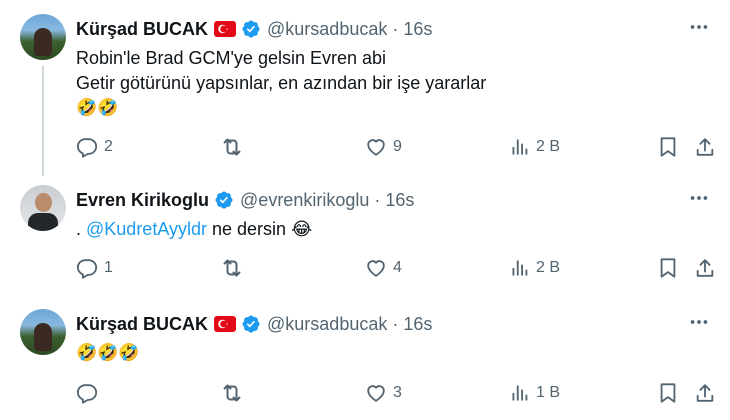  I want to click on mention-link: @KudretAyyldr, so click(146, 229).